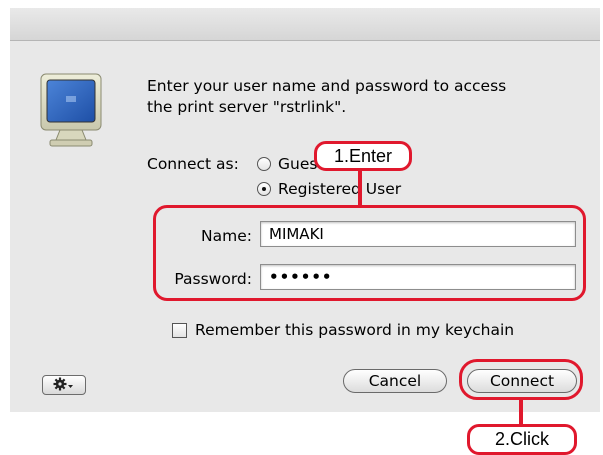 Image resolution: width=603 pixels, height=455 pixels. Describe the element at coordinates (360, 186) in the screenshot. I see `annotation-step1-connector` at that location.